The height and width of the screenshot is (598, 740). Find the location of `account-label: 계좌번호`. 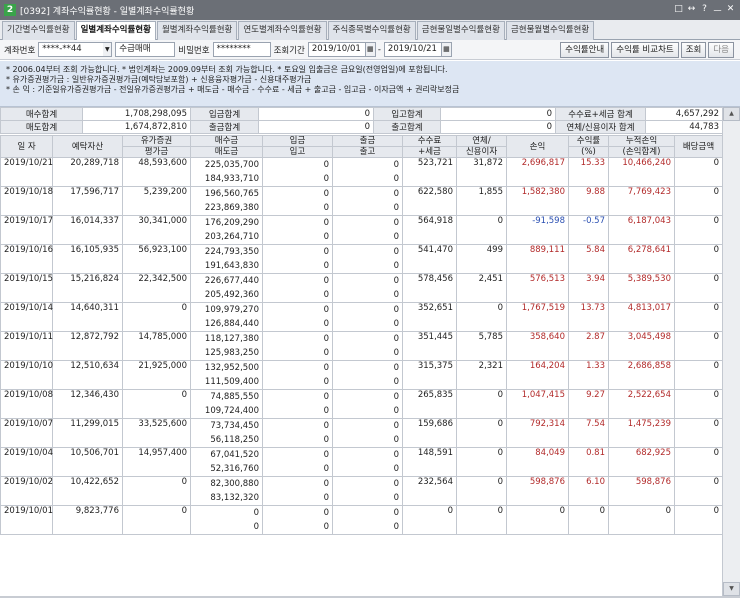

account-label: 계좌번호 is located at coordinates (20, 50).